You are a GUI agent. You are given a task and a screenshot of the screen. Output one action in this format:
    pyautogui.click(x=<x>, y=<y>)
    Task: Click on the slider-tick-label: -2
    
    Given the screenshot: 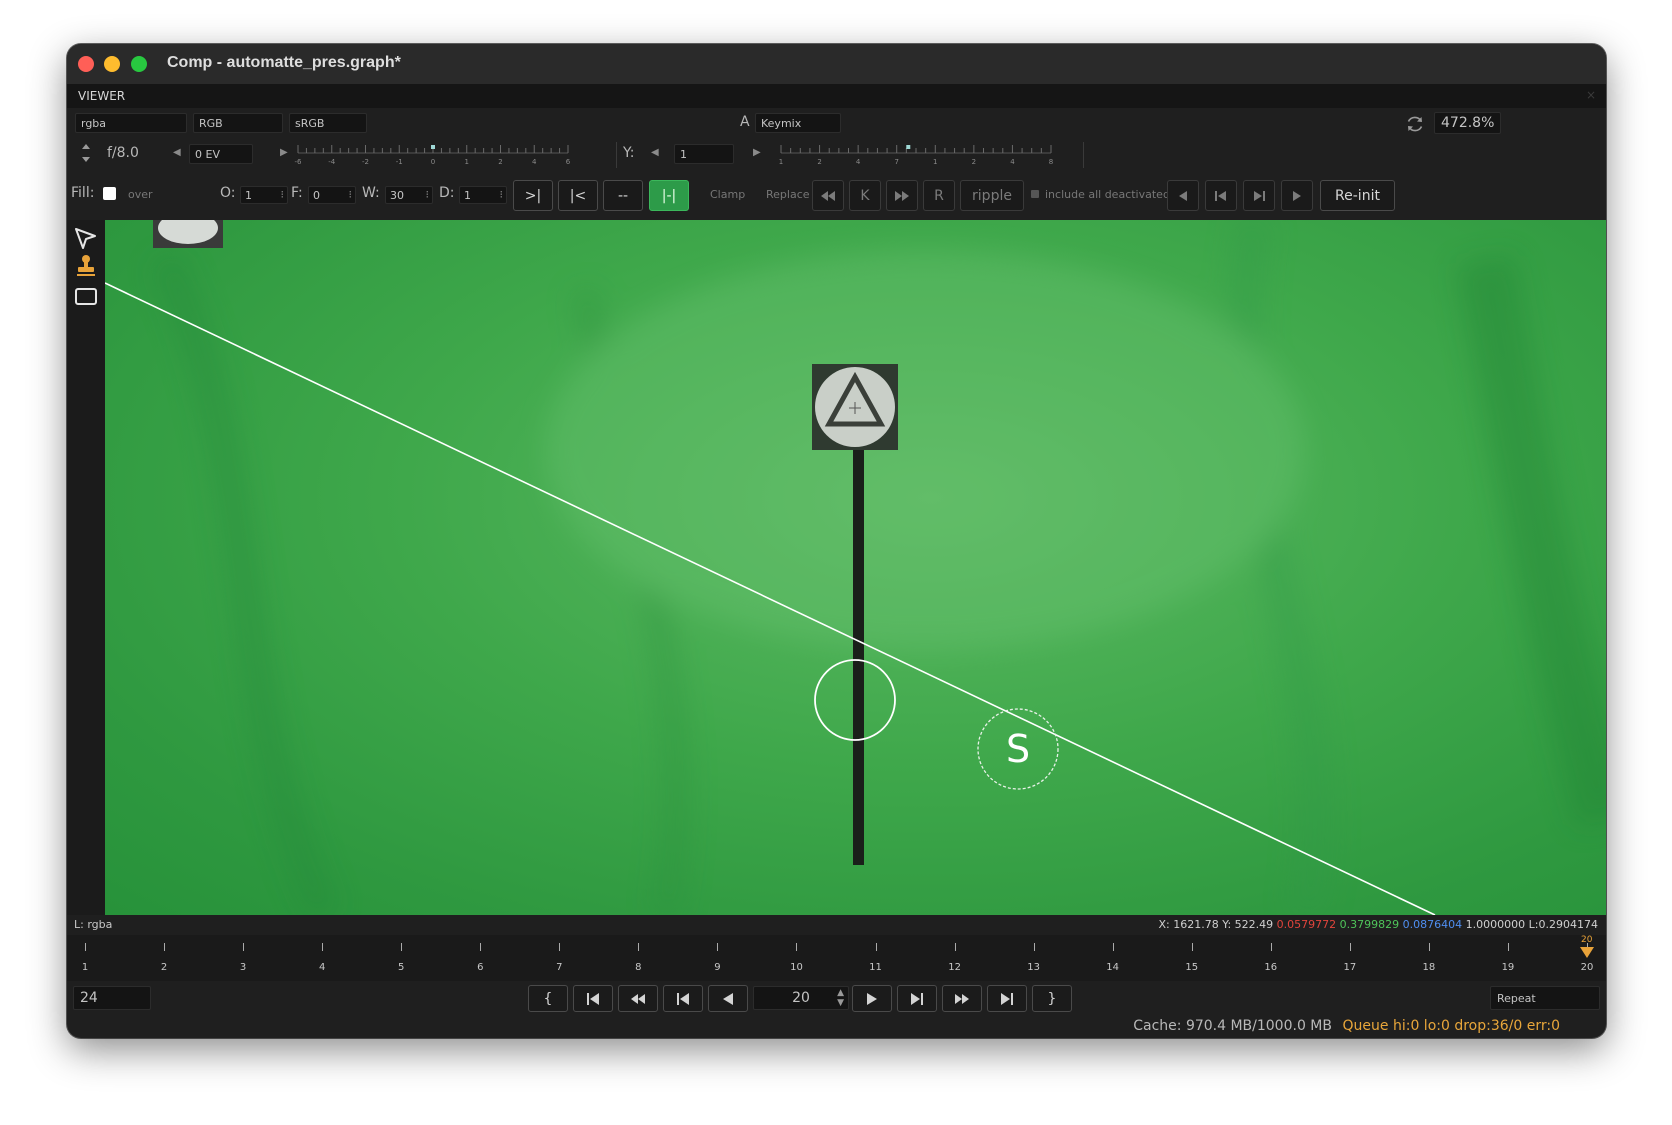 What is the action you would take?
    pyautogui.click(x=365, y=162)
    